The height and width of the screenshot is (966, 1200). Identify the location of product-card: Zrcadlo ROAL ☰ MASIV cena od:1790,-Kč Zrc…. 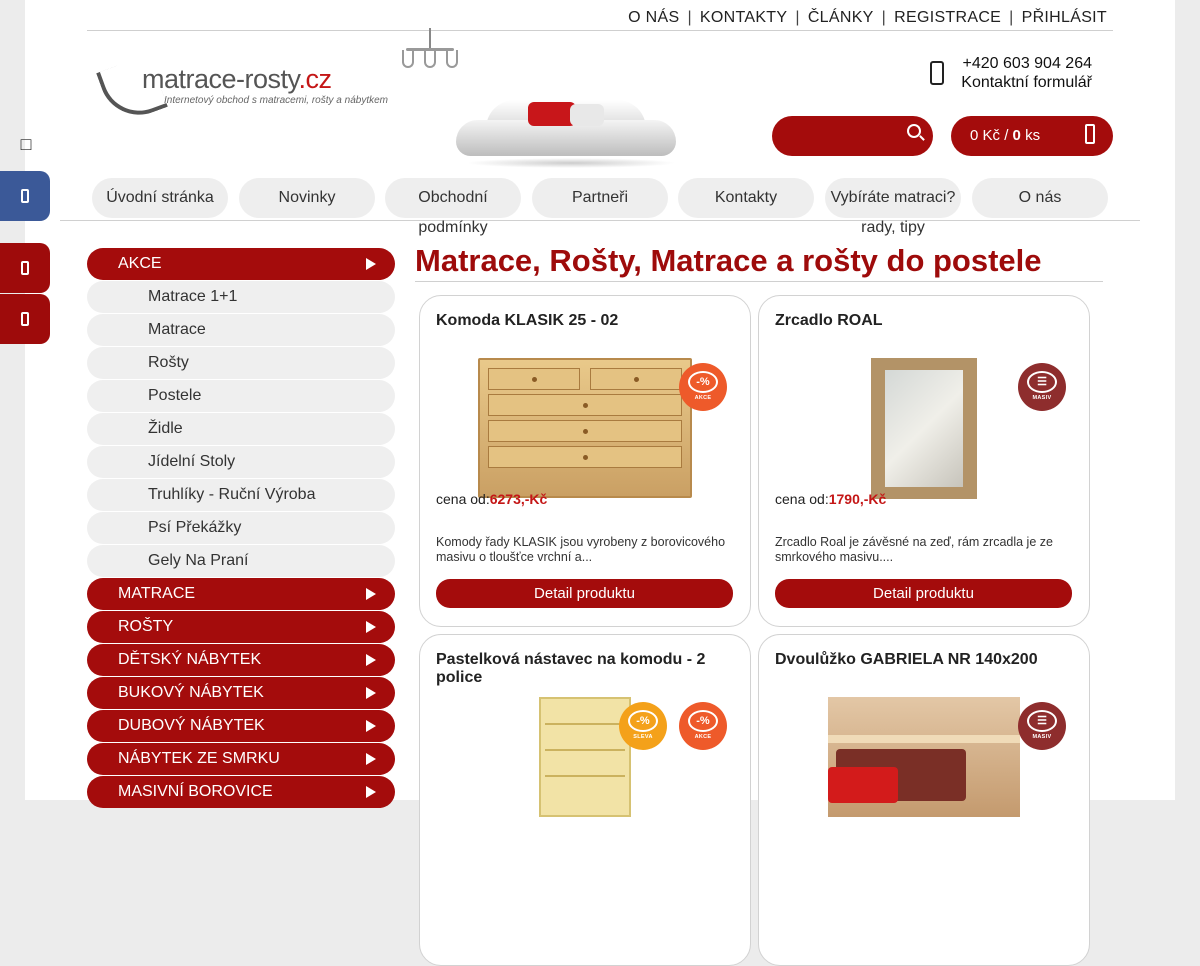
(924, 461).